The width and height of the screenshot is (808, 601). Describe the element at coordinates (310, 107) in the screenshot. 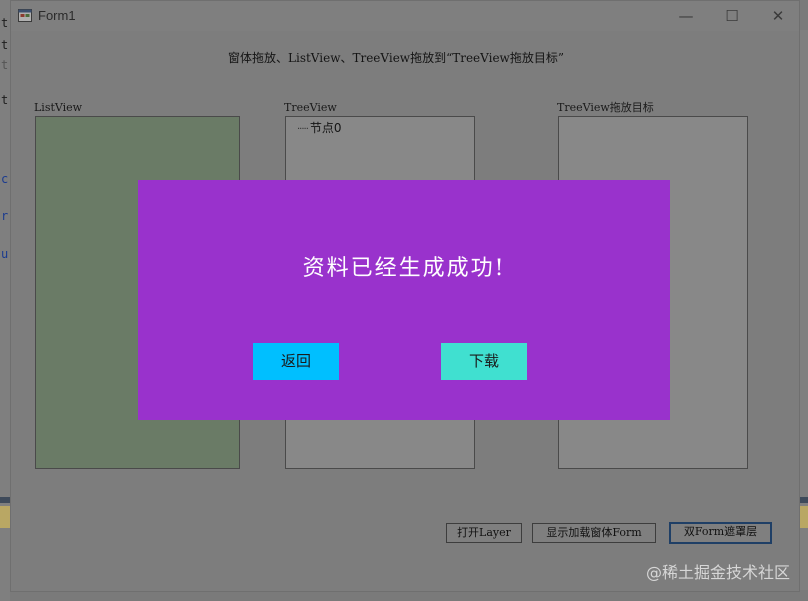

I see `treeview-label: TreeView` at that location.